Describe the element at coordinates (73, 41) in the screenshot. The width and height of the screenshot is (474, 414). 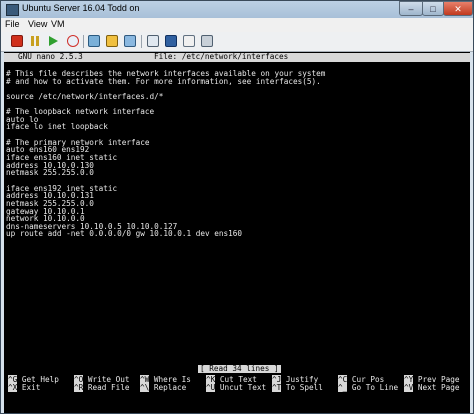
I see `reset-icon` at that location.